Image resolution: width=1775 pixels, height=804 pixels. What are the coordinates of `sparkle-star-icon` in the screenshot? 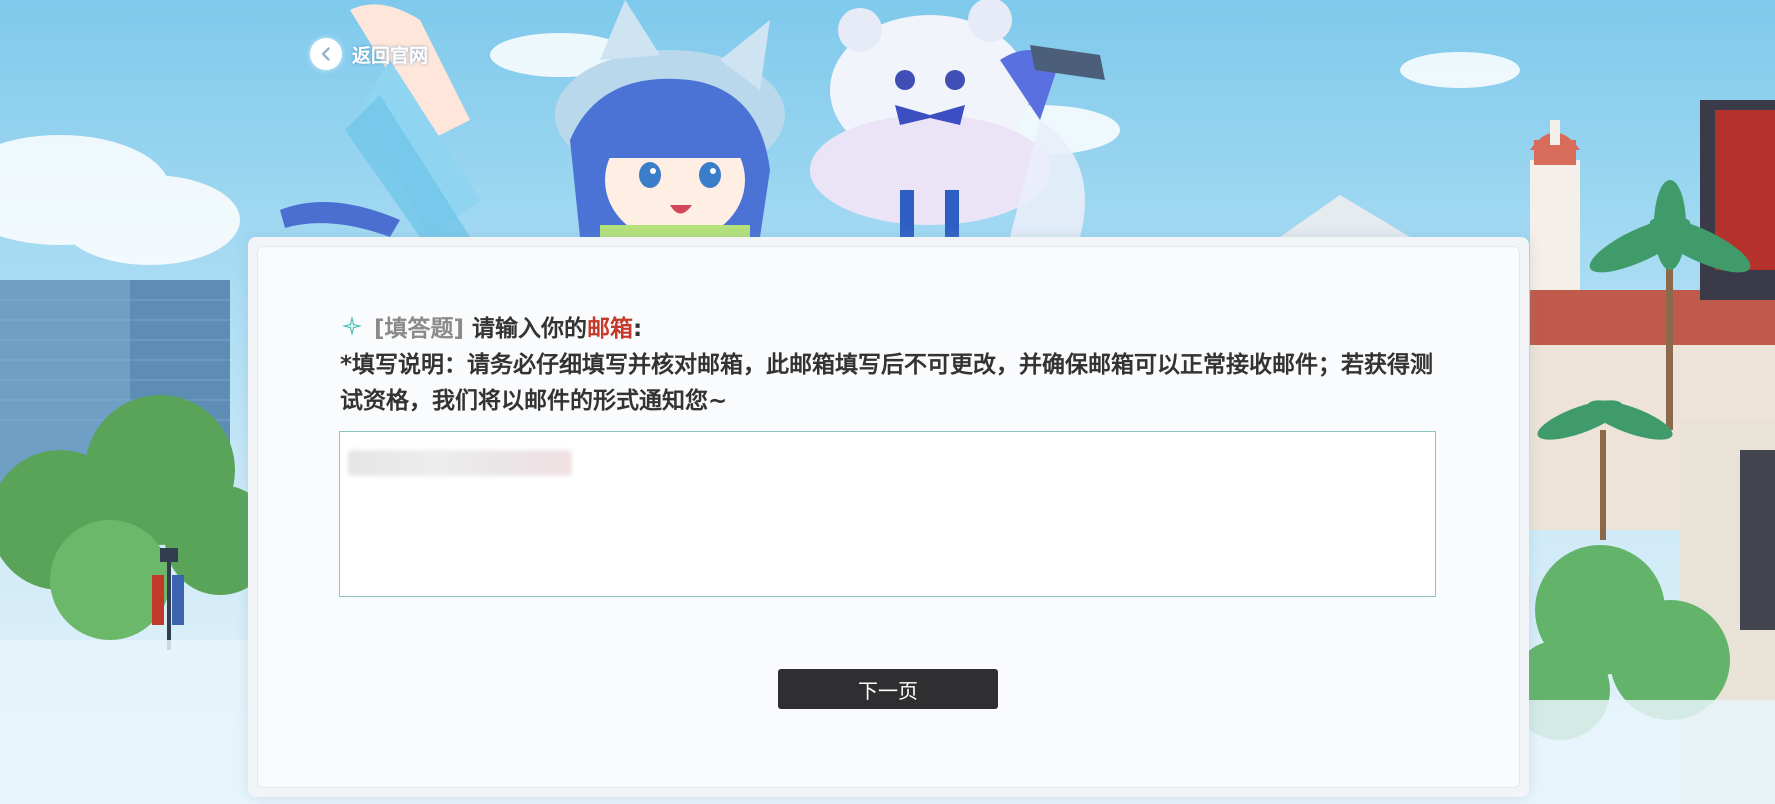 It's located at (352, 326).